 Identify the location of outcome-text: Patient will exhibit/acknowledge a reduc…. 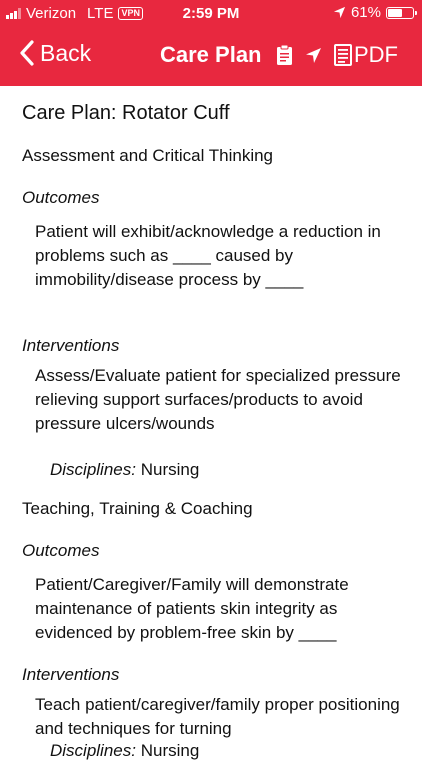
(208, 255).